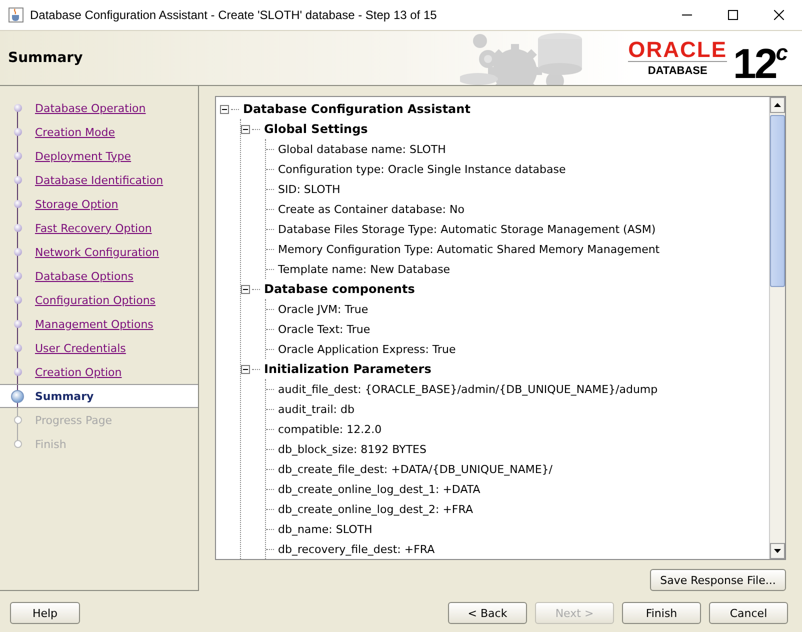 The image size is (802, 632). I want to click on scroll-up-icon, so click(777, 105).